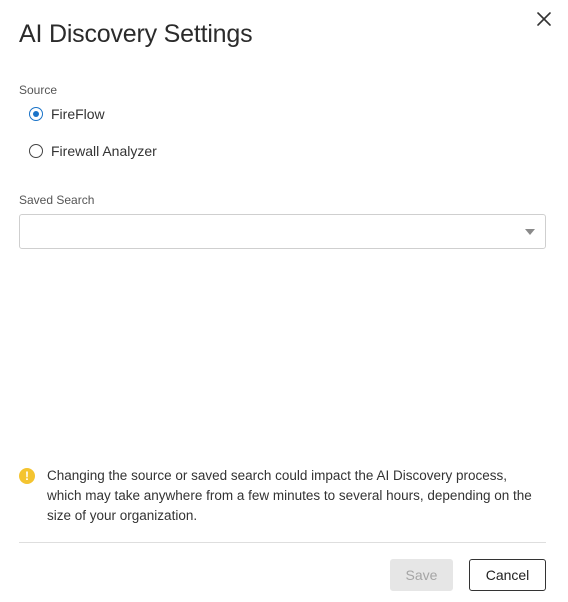  What do you see at coordinates (27, 476) in the screenshot?
I see `warning-icon: !` at bounding box center [27, 476].